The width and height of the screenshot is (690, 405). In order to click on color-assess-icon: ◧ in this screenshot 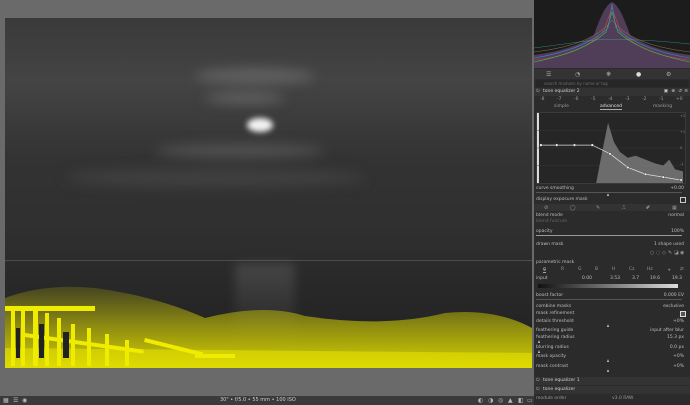, I will do `click(521, 400)`.